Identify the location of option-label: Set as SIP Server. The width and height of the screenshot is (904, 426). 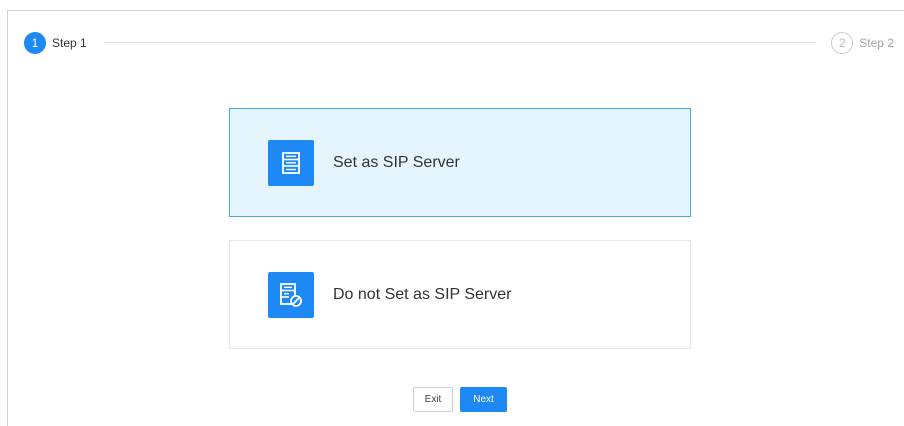
(396, 162).